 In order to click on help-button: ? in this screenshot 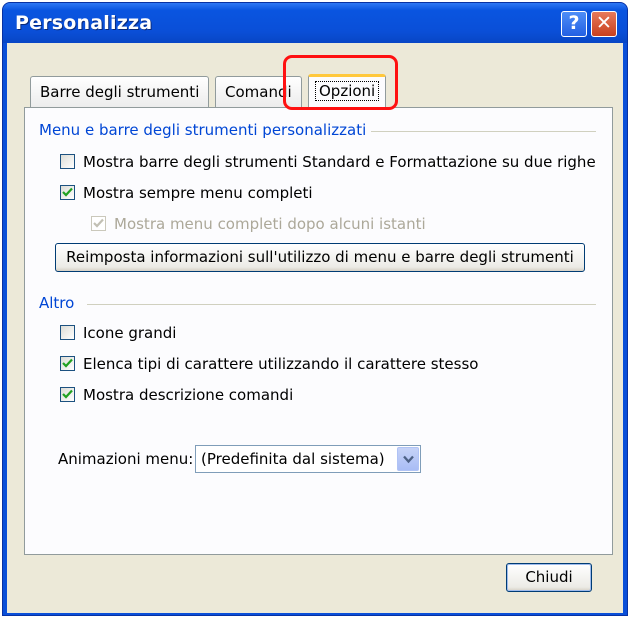, I will do `click(574, 24)`.